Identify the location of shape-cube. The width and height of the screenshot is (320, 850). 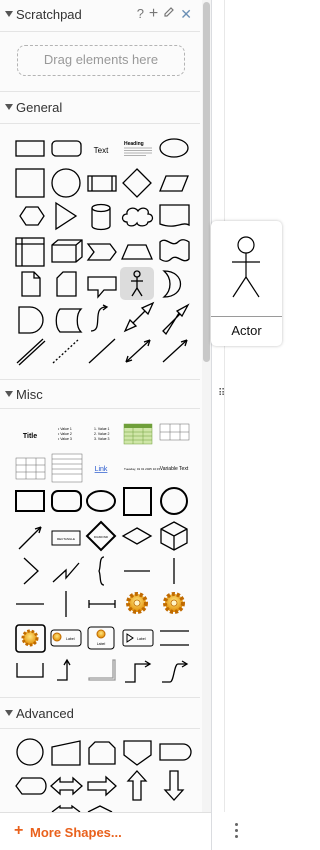
(67, 251).